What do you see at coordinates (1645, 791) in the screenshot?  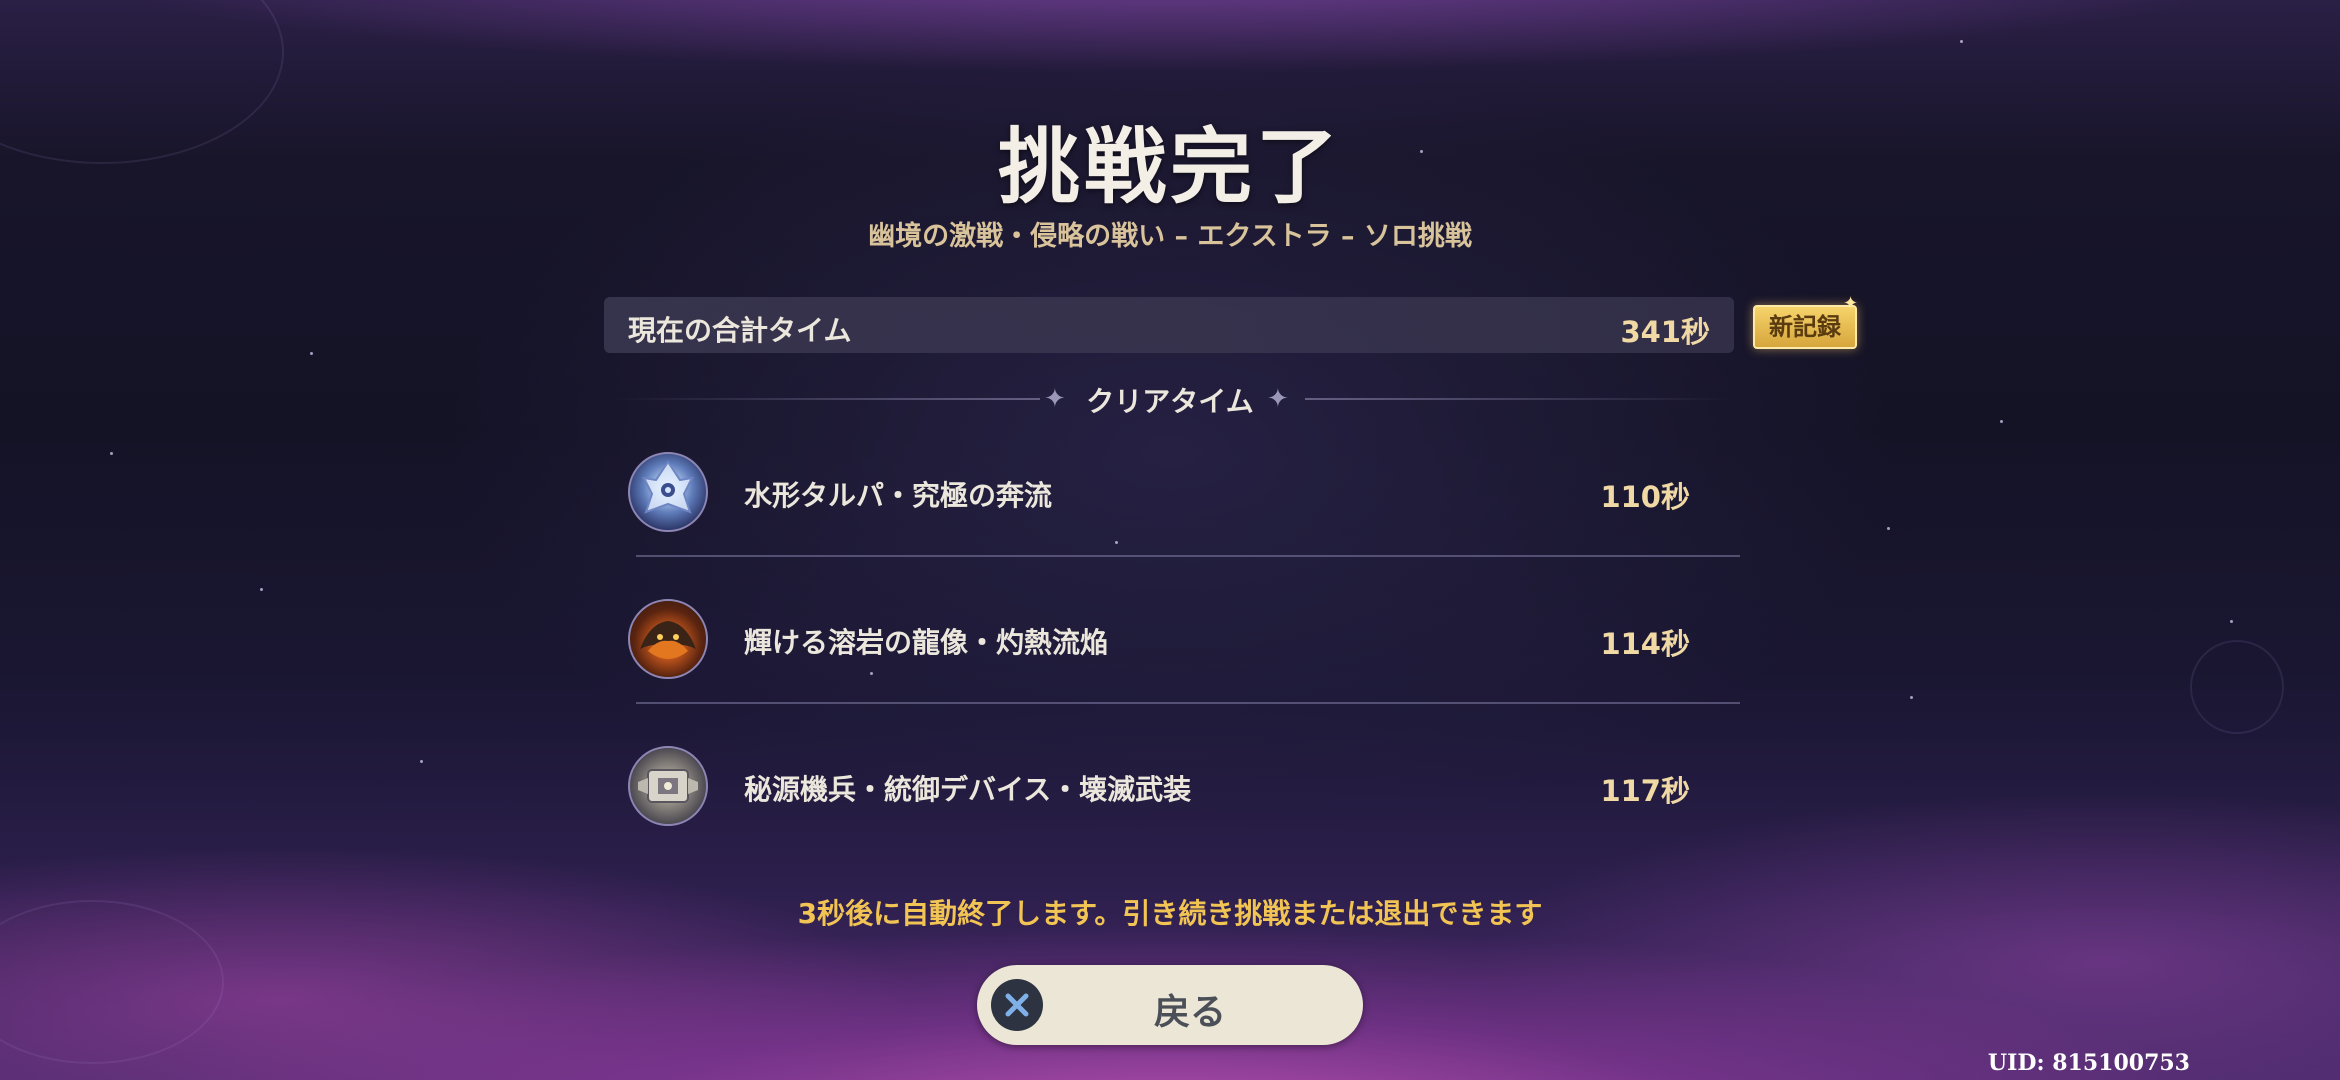 I see `boss-clear-time: 117秒` at bounding box center [1645, 791].